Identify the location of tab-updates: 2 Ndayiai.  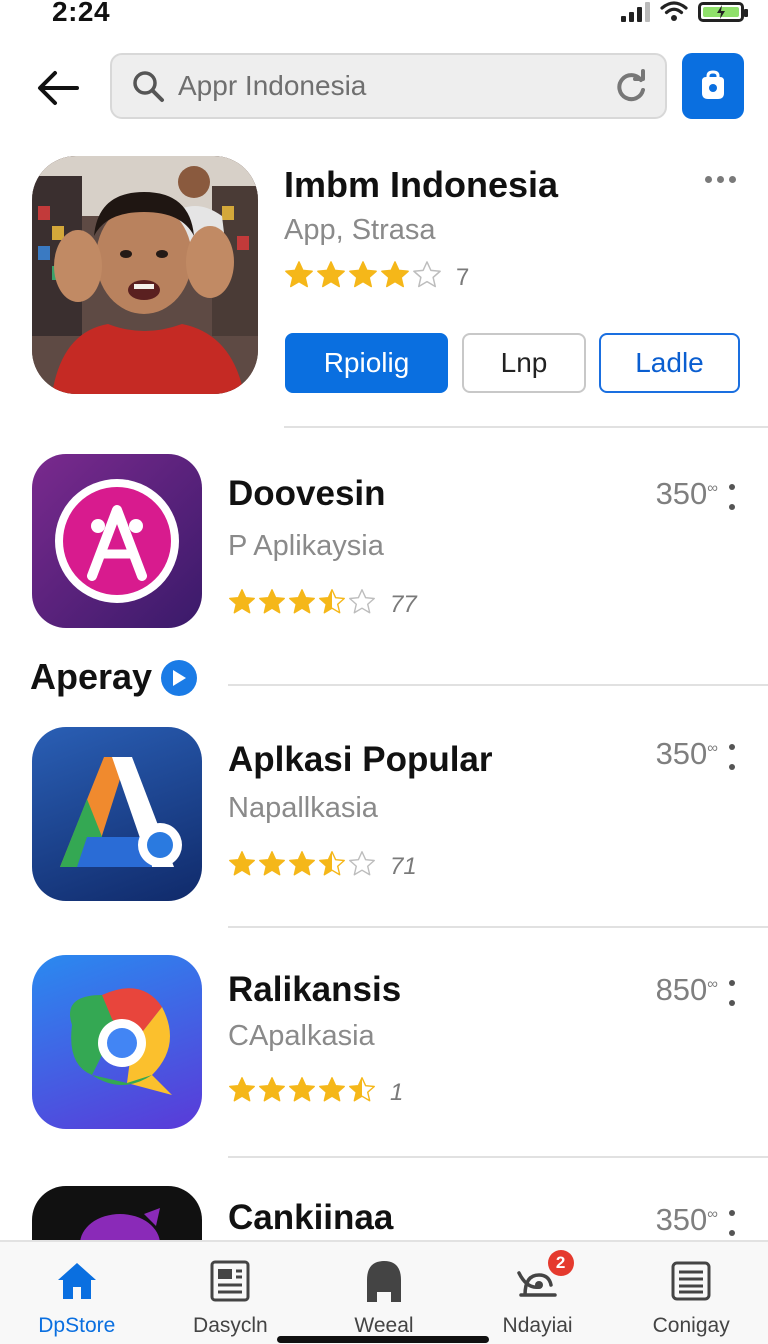
(538, 1293).